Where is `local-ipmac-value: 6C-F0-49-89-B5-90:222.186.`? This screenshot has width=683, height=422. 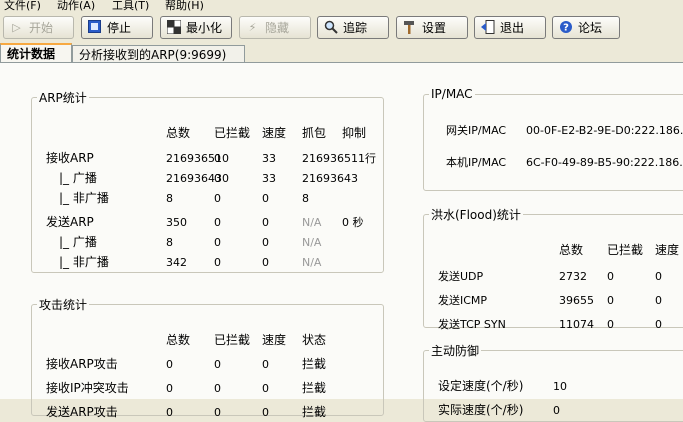 local-ipmac-value: 6C-F0-49-89-B5-90:222.186. is located at coordinates (604, 162).